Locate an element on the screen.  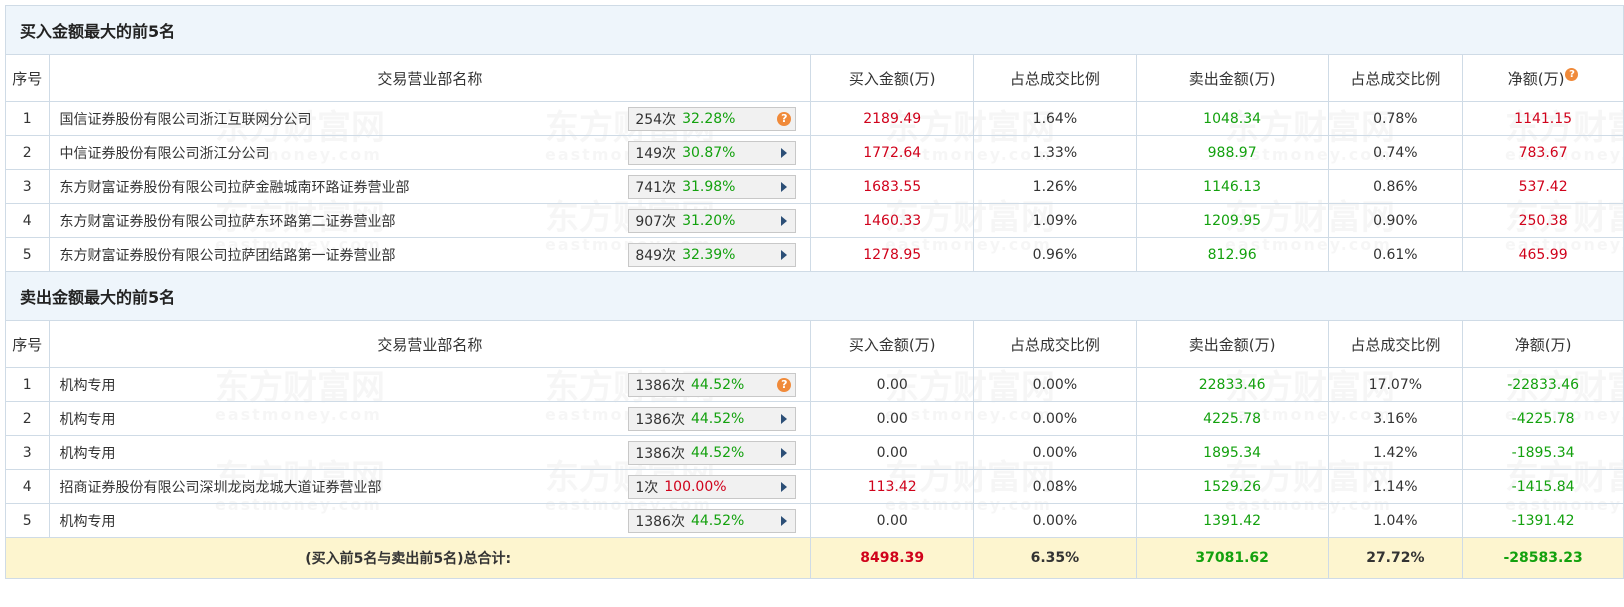
appearance-count: 849次 is located at coordinates (656, 255).